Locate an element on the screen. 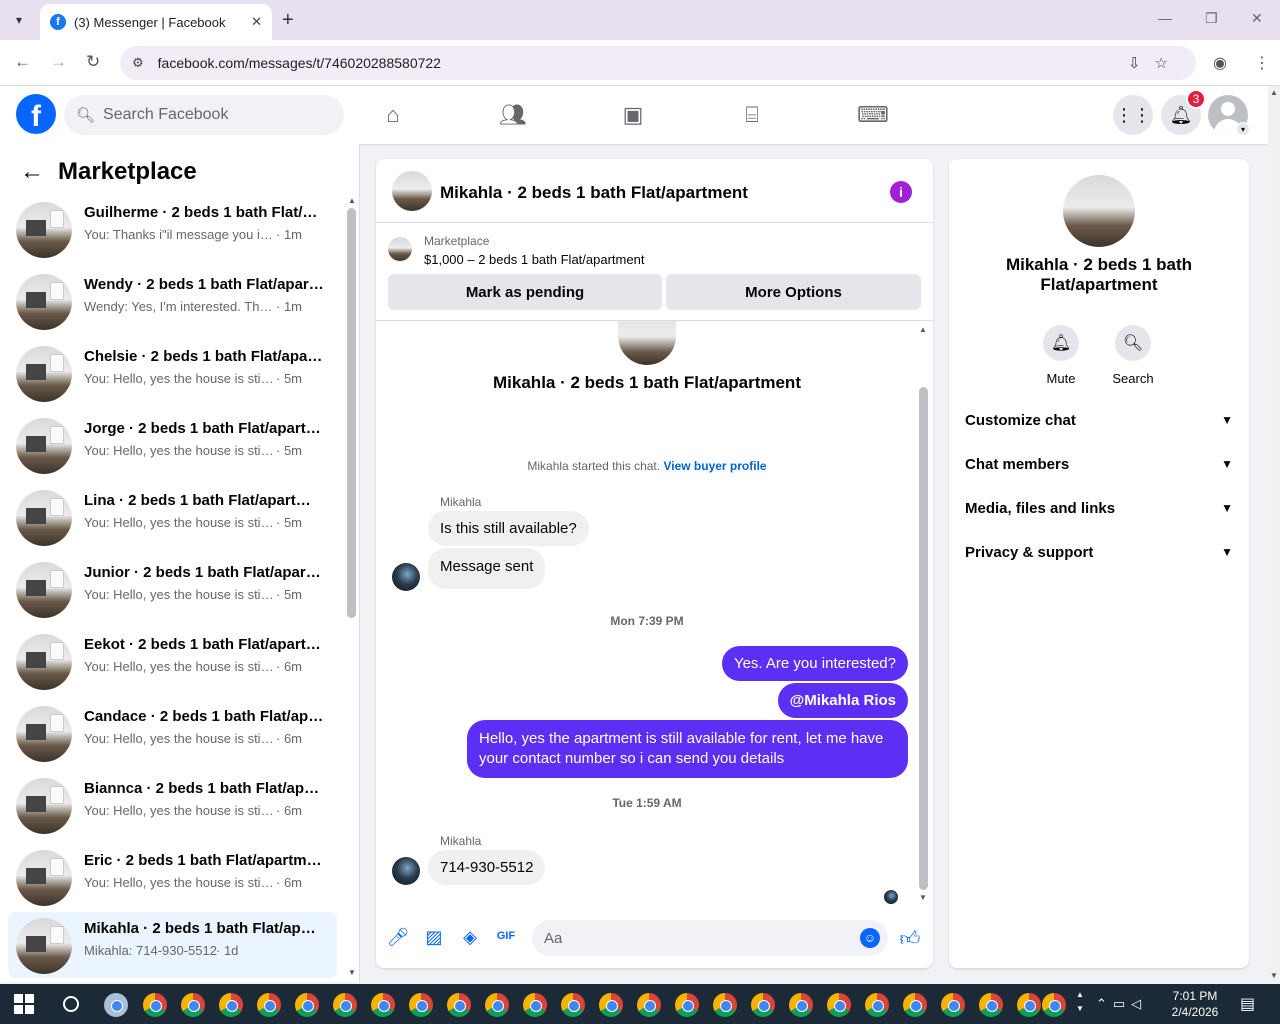  info-icon: i is located at coordinates (901, 192).